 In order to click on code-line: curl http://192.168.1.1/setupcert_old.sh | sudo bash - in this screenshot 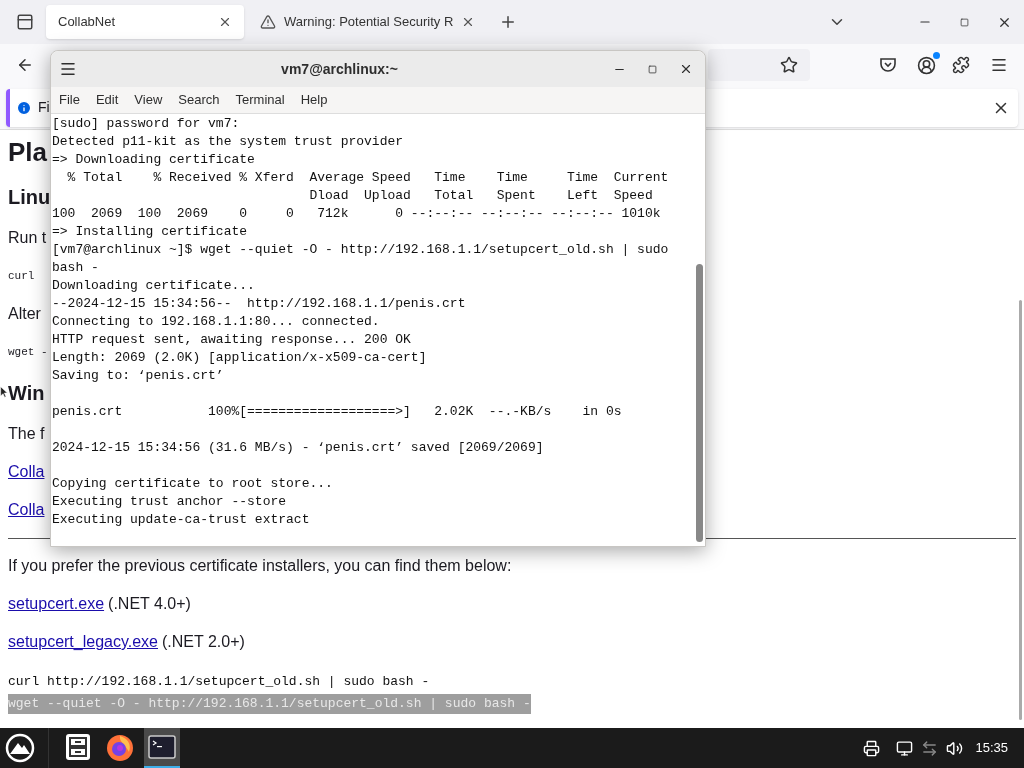, I will do `click(219, 682)`.